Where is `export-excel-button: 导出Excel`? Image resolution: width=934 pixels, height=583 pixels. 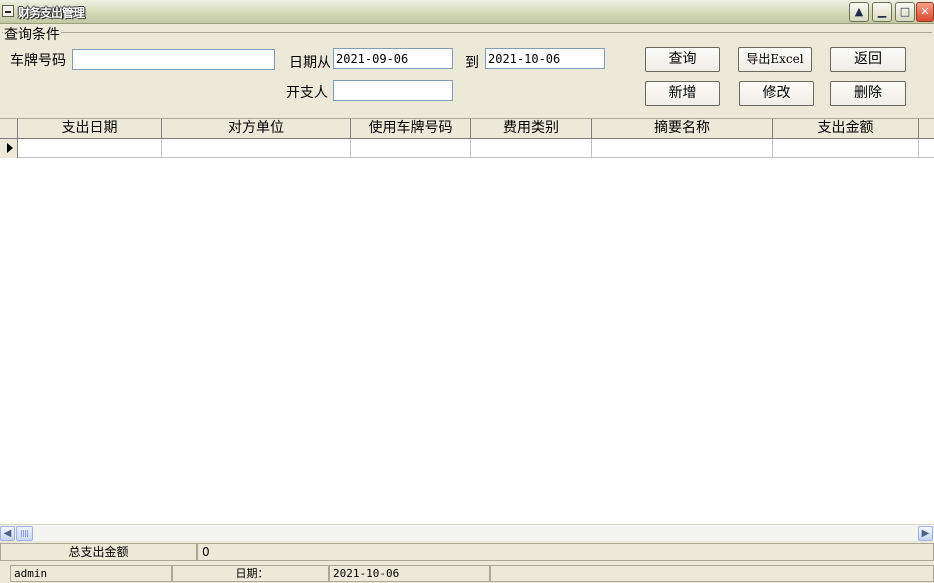
export-excel-button: 导出Excel is located at coordinates (775, 59).